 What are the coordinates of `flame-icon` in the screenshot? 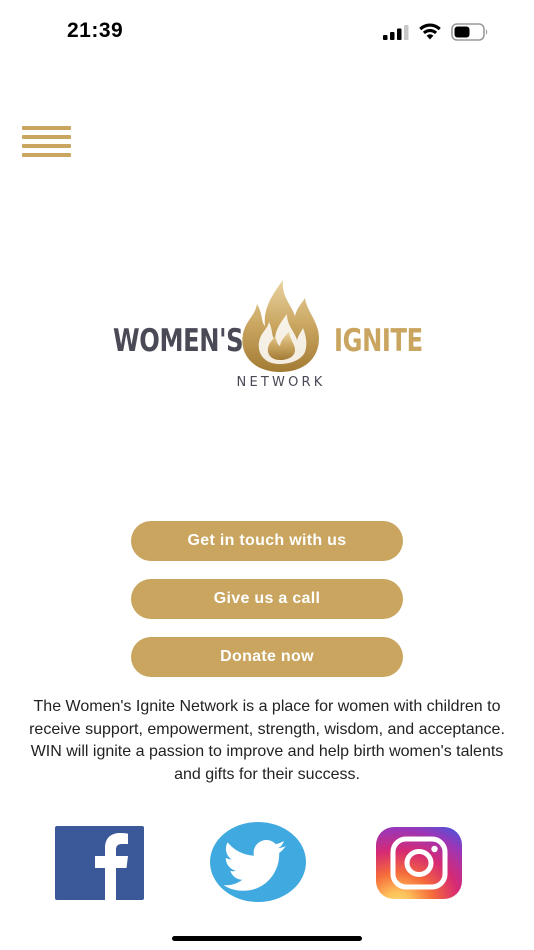 It's located at (280, 326).